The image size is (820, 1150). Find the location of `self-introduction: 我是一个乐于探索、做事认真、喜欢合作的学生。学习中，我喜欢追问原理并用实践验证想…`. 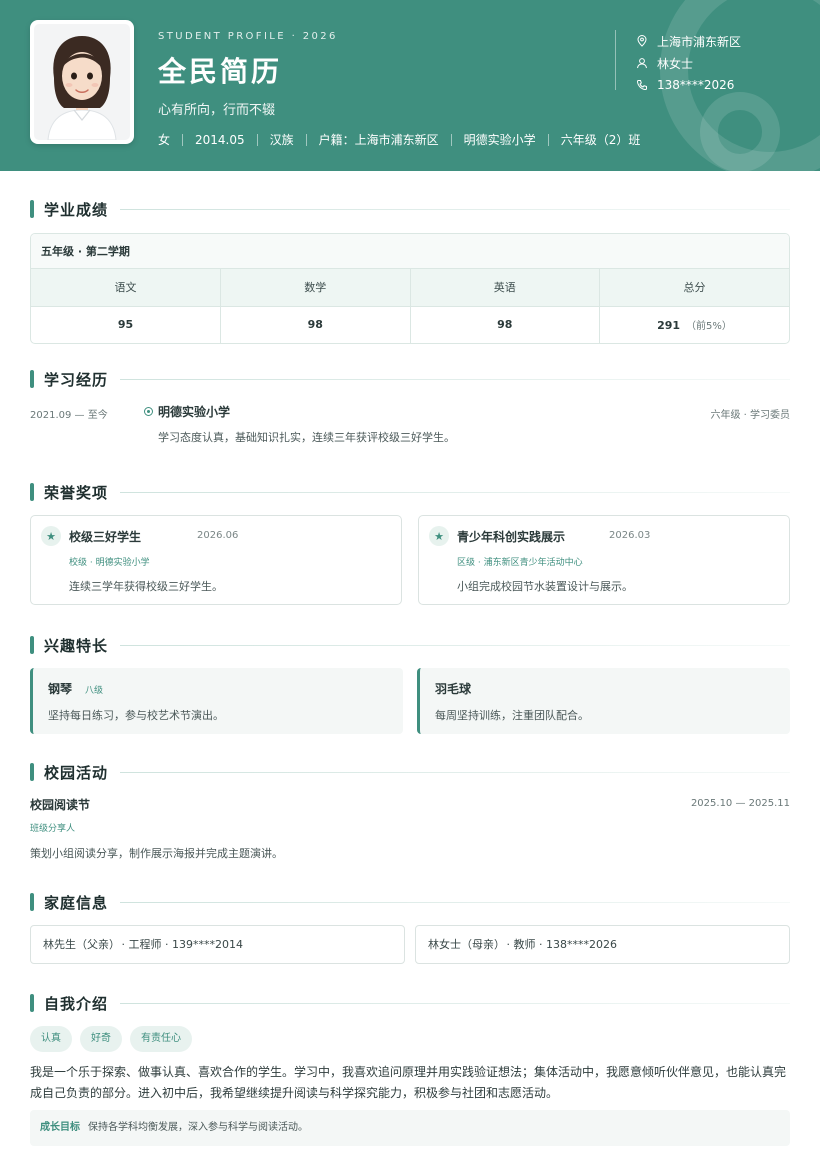

self-introduction: 我是一个乐于探索、做事认真、喜欢合作的学生。学习中，我喜欢追问原理并用实践验证想… is located at coordinates (408, 1082).